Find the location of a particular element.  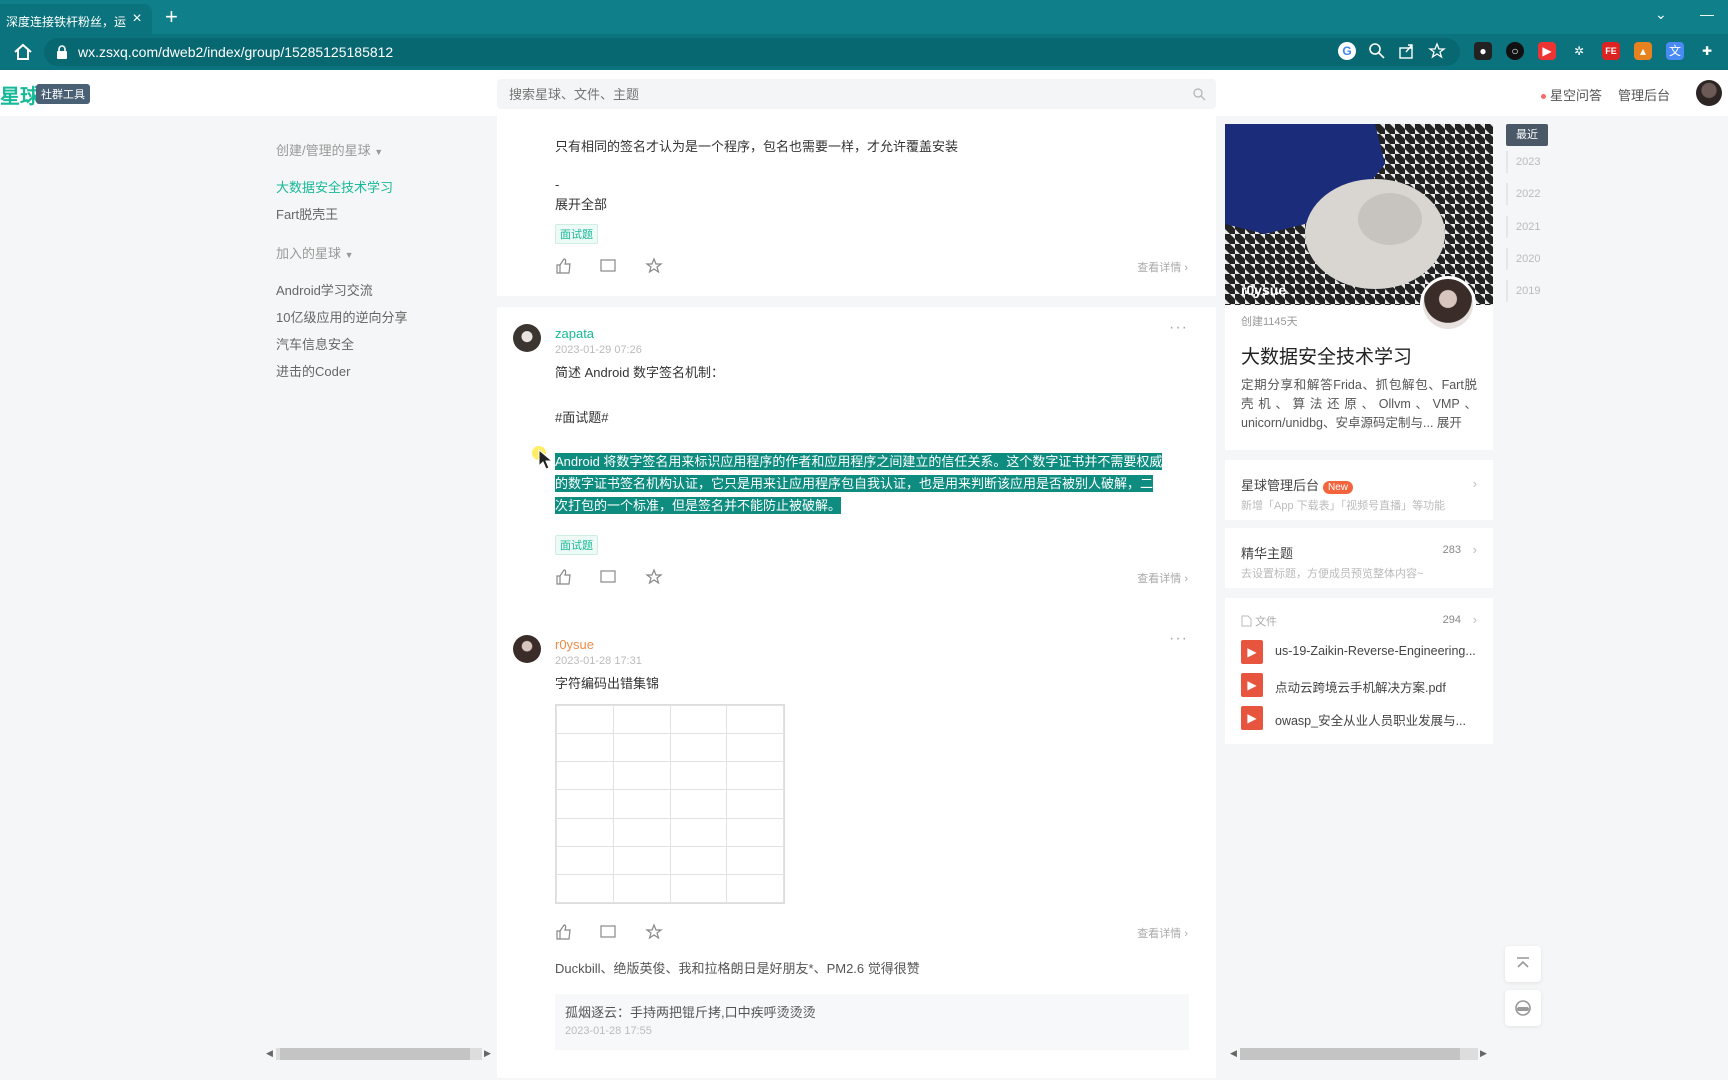

browser-tabbar: 深度连接铁杆粉丝，运 × + ⌄ — is located at coordinates (864, 17).